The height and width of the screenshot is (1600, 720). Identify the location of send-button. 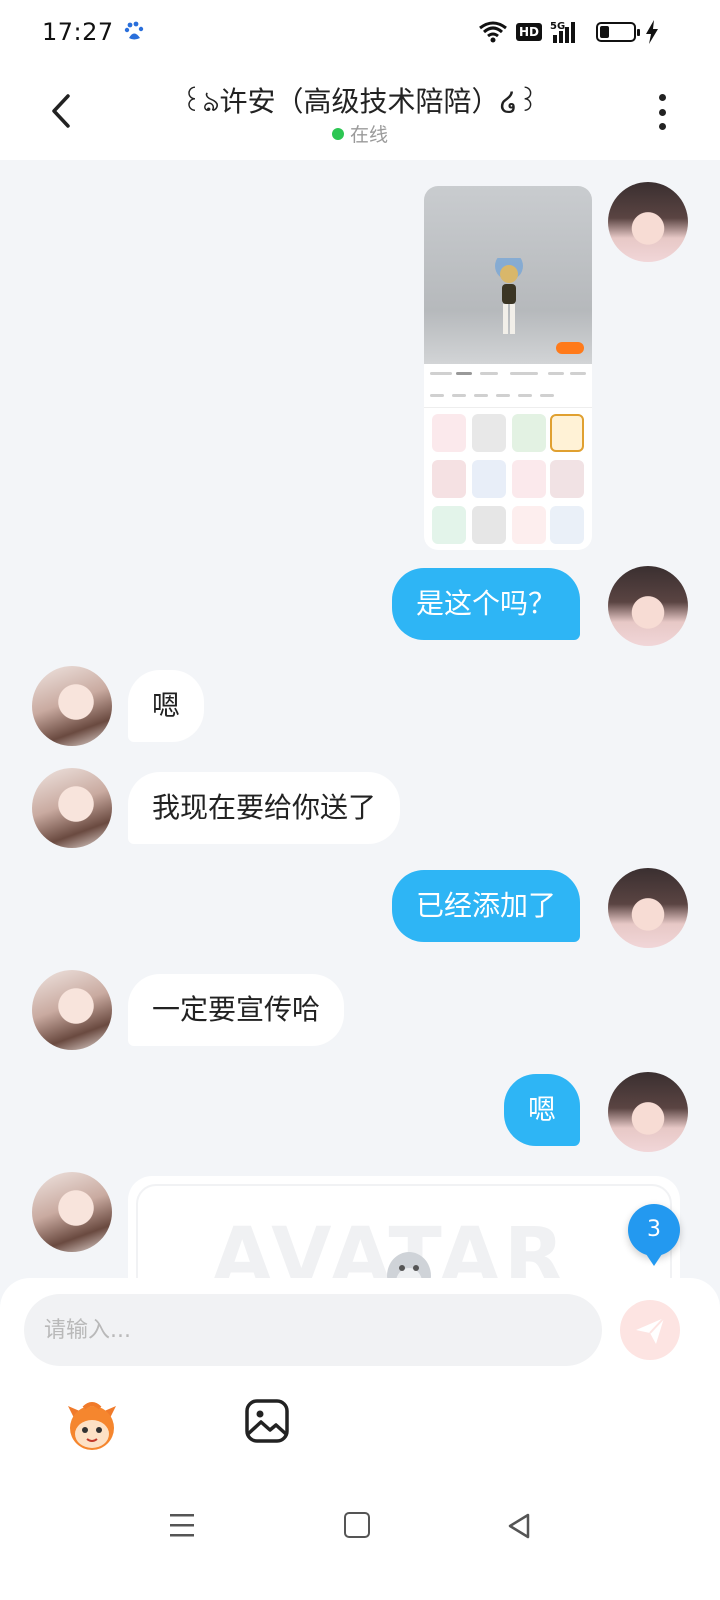
(650, 1330).